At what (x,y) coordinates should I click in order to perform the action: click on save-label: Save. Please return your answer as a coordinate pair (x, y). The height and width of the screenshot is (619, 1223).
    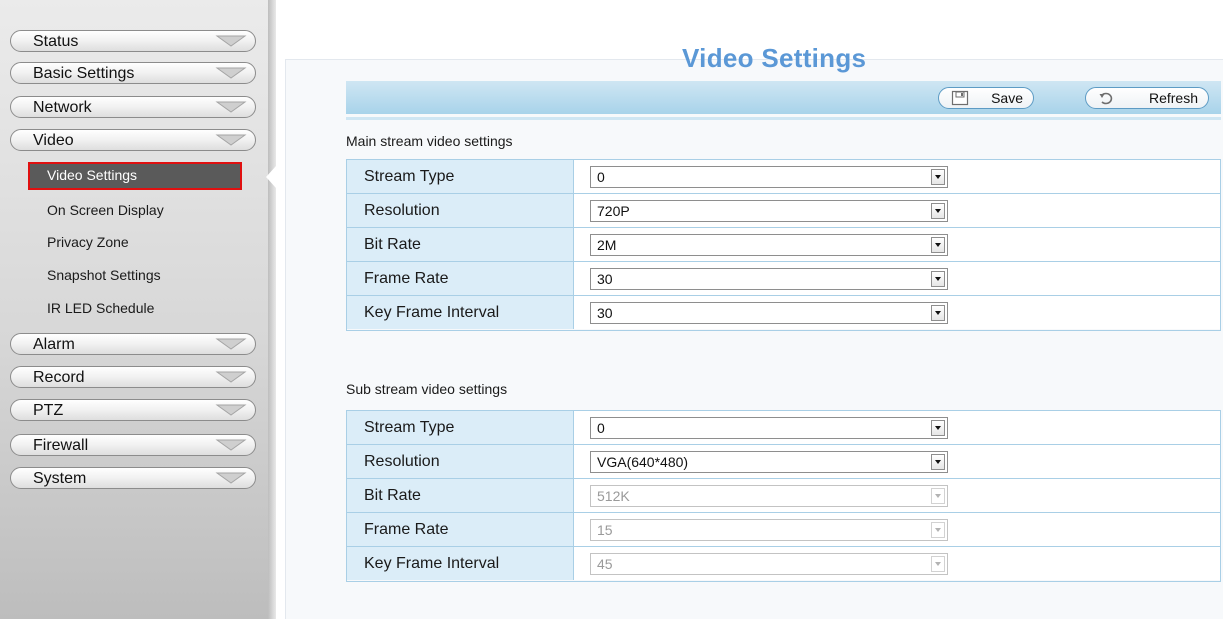
    Looking at the image, I should click on (1007, 98).